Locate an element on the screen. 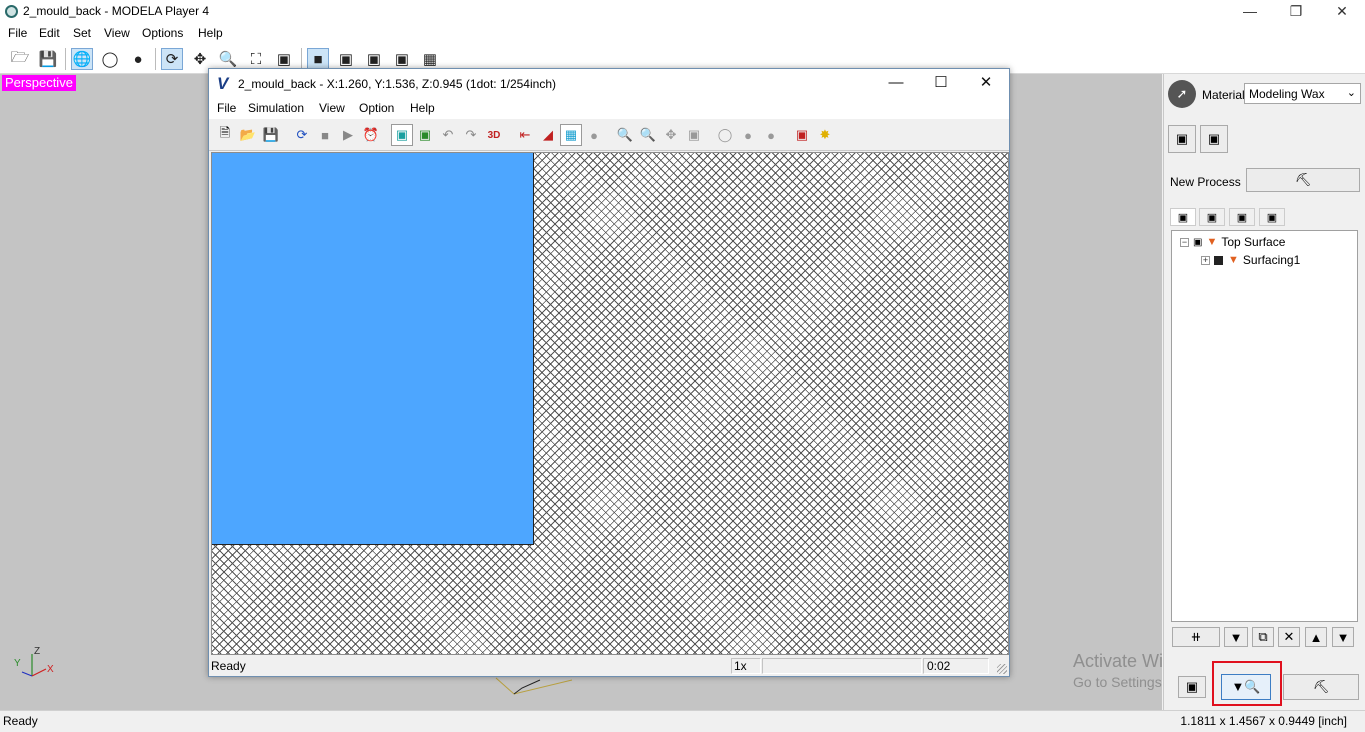 The width and height of the screenshot is (1365, 732). zoom-box-icon: ▣ is located at coordinates (284, 59).